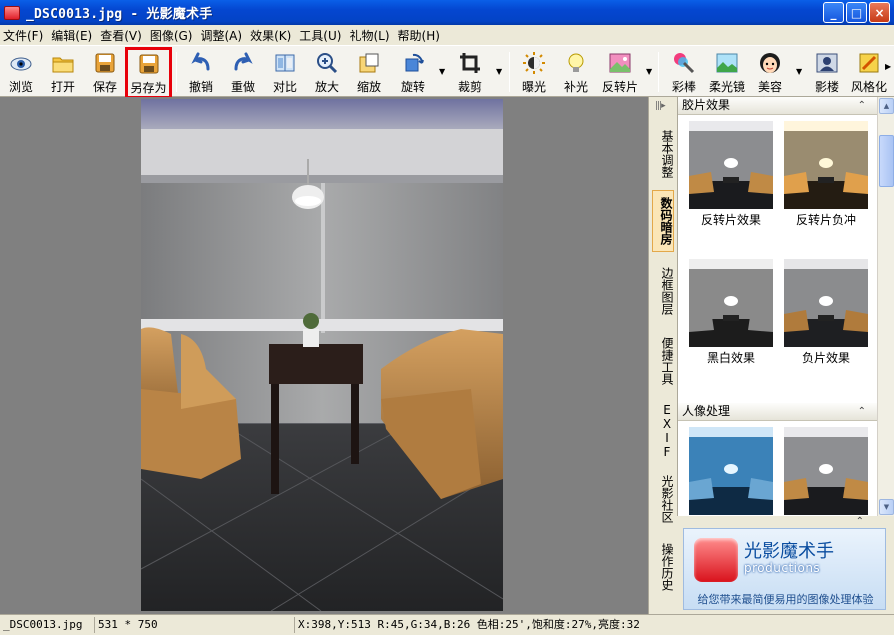 This screenshot has width=894, height=635. Describe the element at coordinates (124, 35) in the screenshot. I see `menu-view: 查看(V)` at that location.